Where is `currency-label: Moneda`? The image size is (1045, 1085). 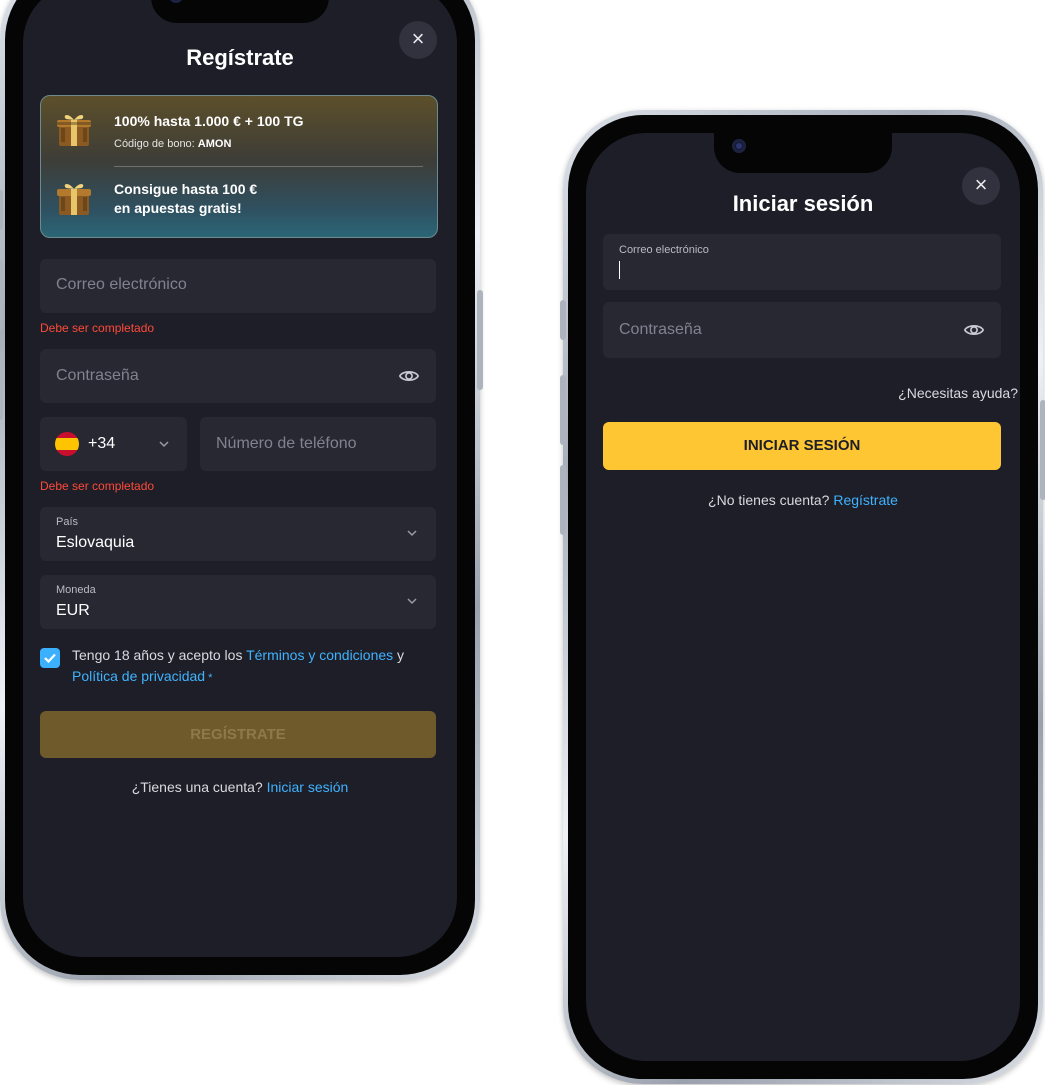 currency-label: Moneda is located at coordinates (76, 590).